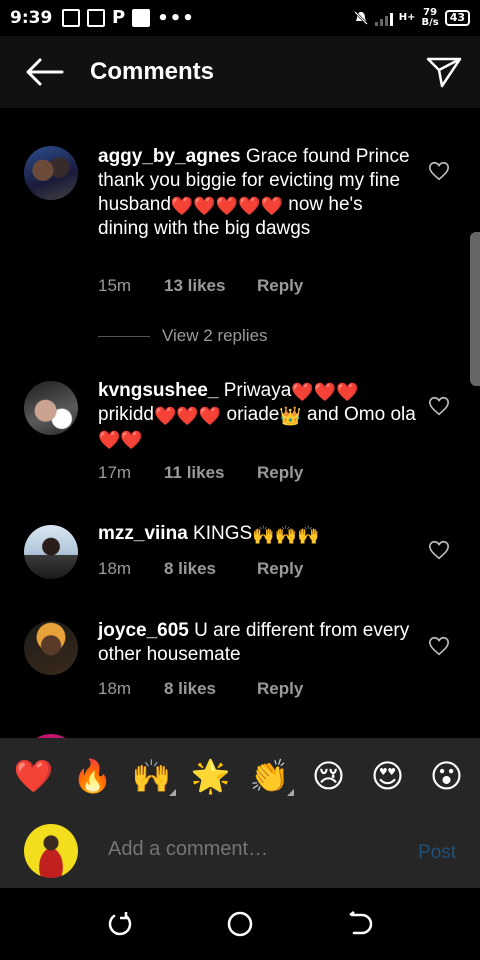 This screenshot has width=480, height=960. Describe the element at coordinates (71, 18) in the screenshot. I see `gallery-icon` at that location.